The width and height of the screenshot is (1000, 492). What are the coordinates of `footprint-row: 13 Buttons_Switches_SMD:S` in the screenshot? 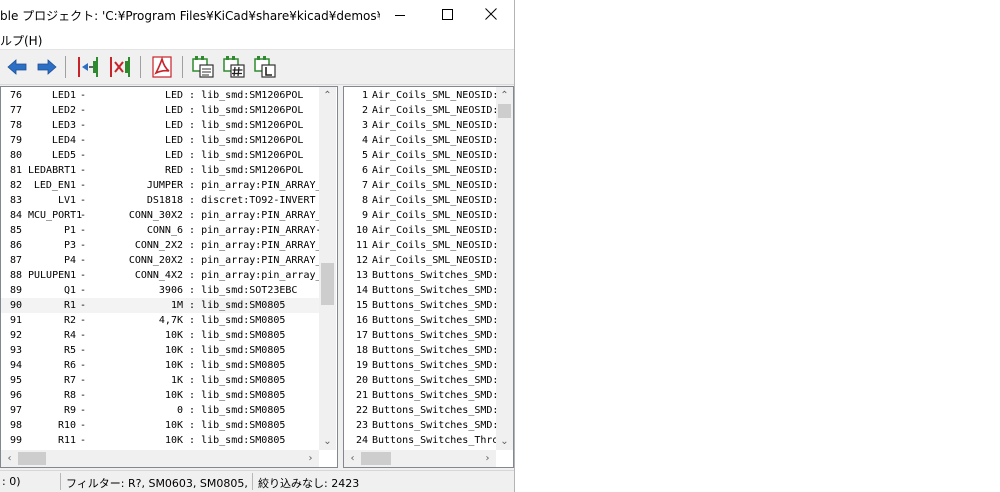 It's located at (420, 275).